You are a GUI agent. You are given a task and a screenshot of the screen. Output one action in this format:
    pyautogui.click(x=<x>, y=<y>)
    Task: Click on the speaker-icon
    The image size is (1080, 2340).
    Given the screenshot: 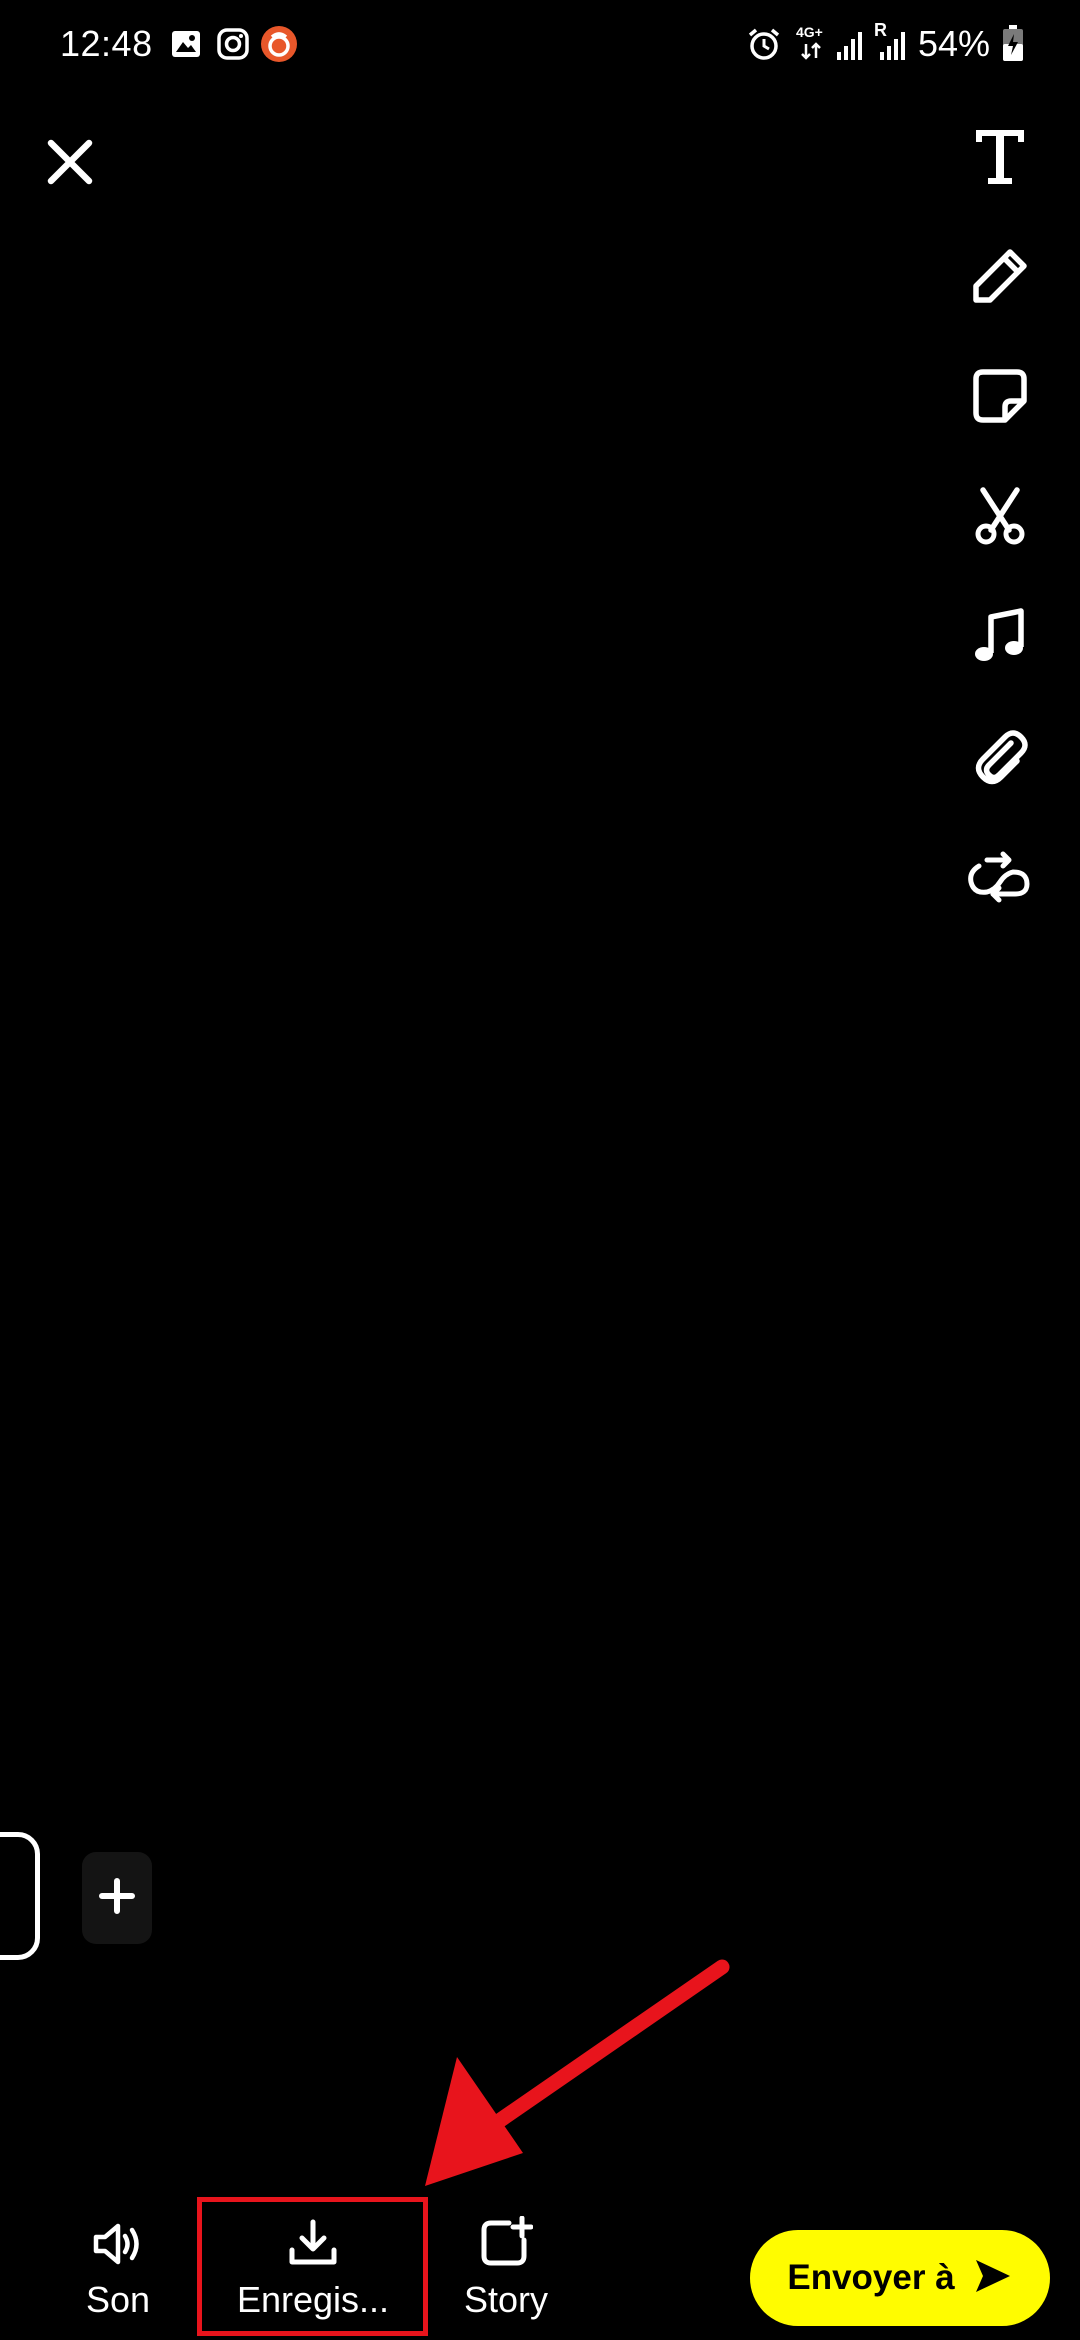 What is the action you would take?
    pyautogui.click(x=118, y=2236)
    